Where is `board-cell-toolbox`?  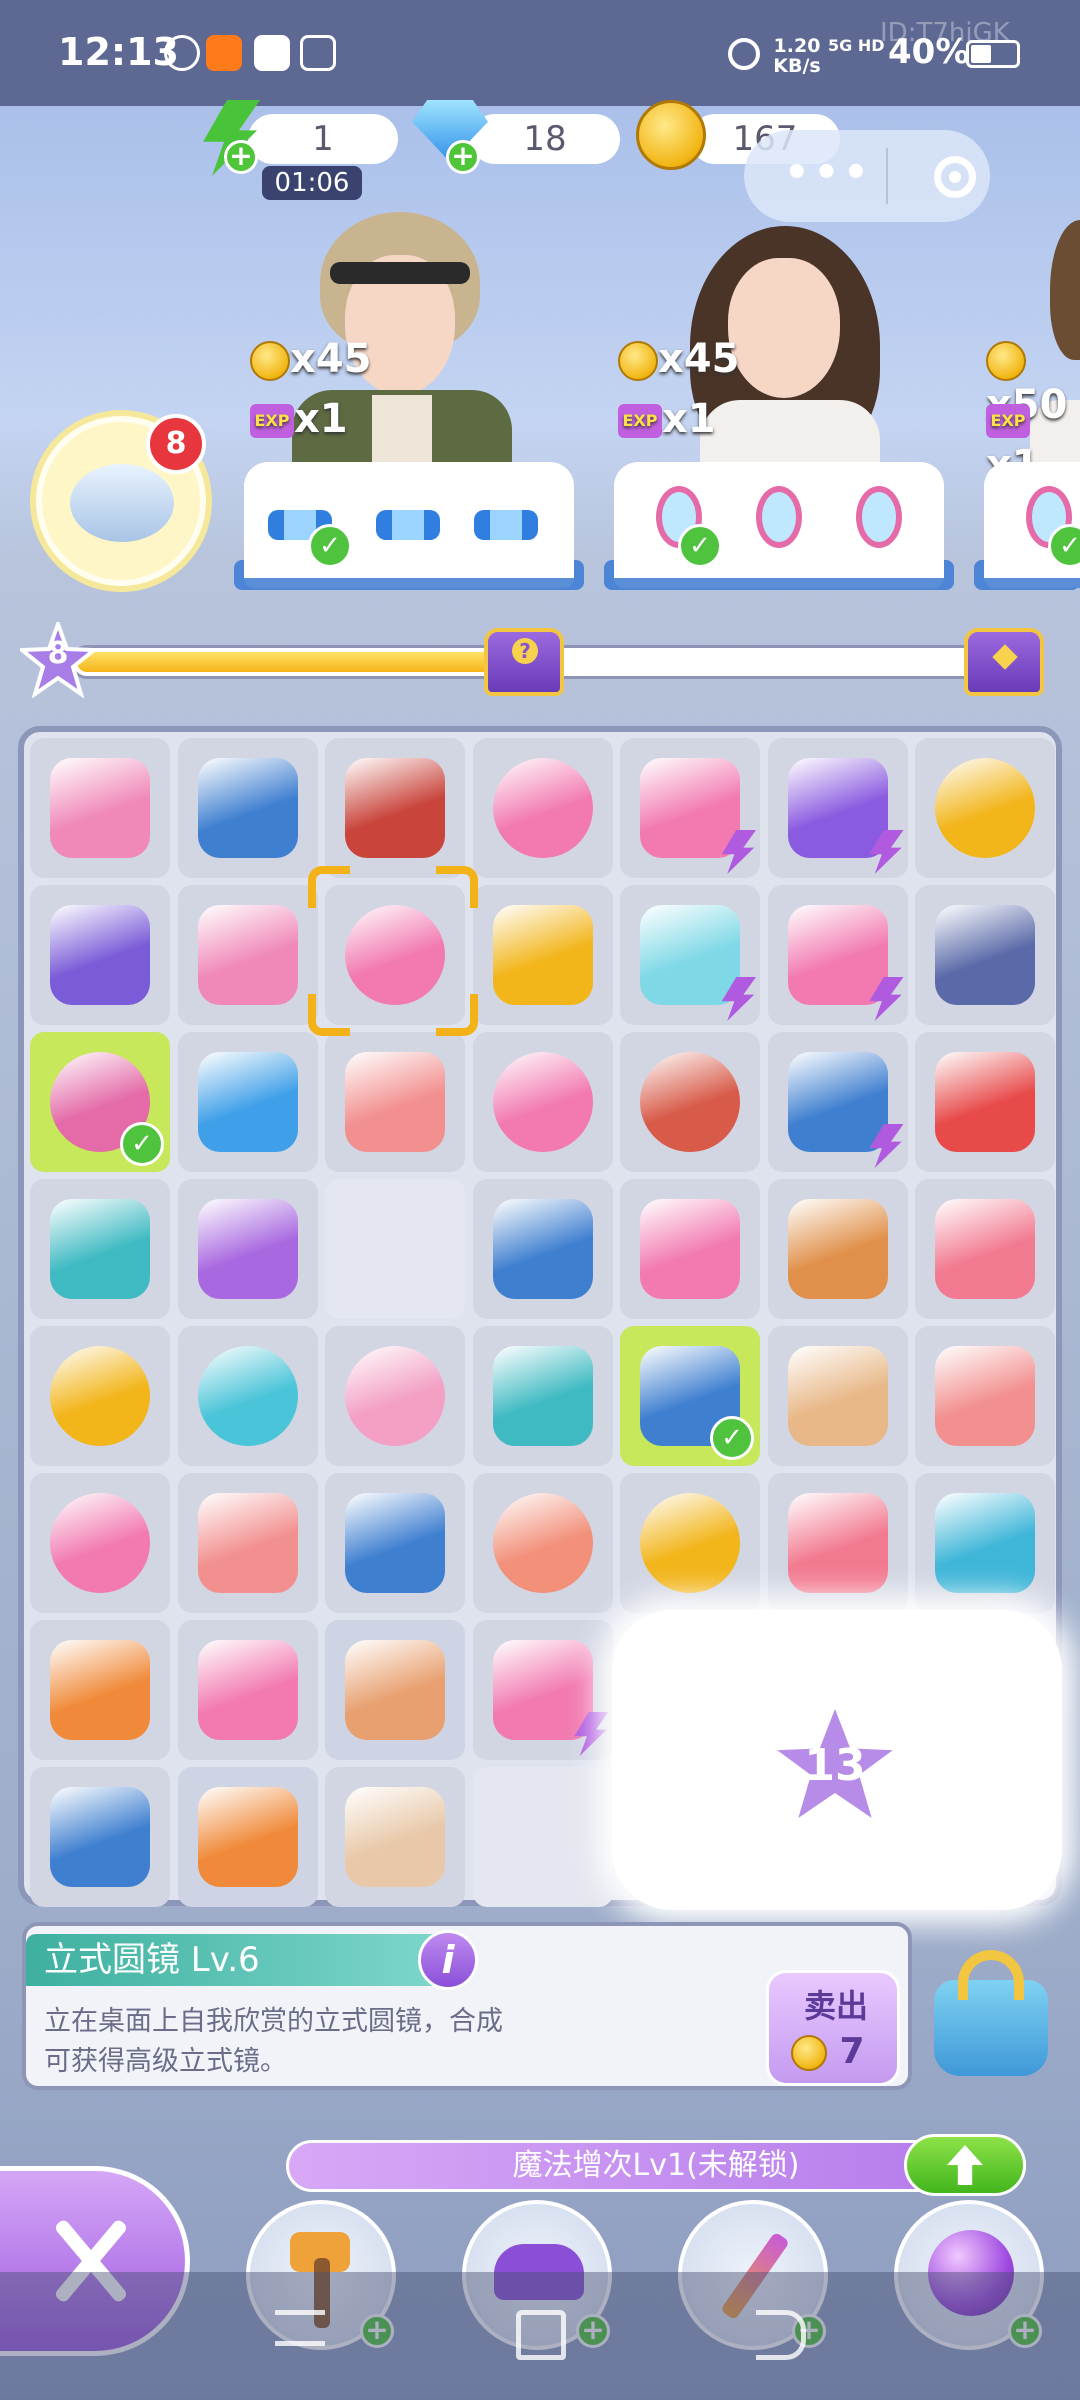 board-cell-toolbox is located at coordinates (837, 1102).